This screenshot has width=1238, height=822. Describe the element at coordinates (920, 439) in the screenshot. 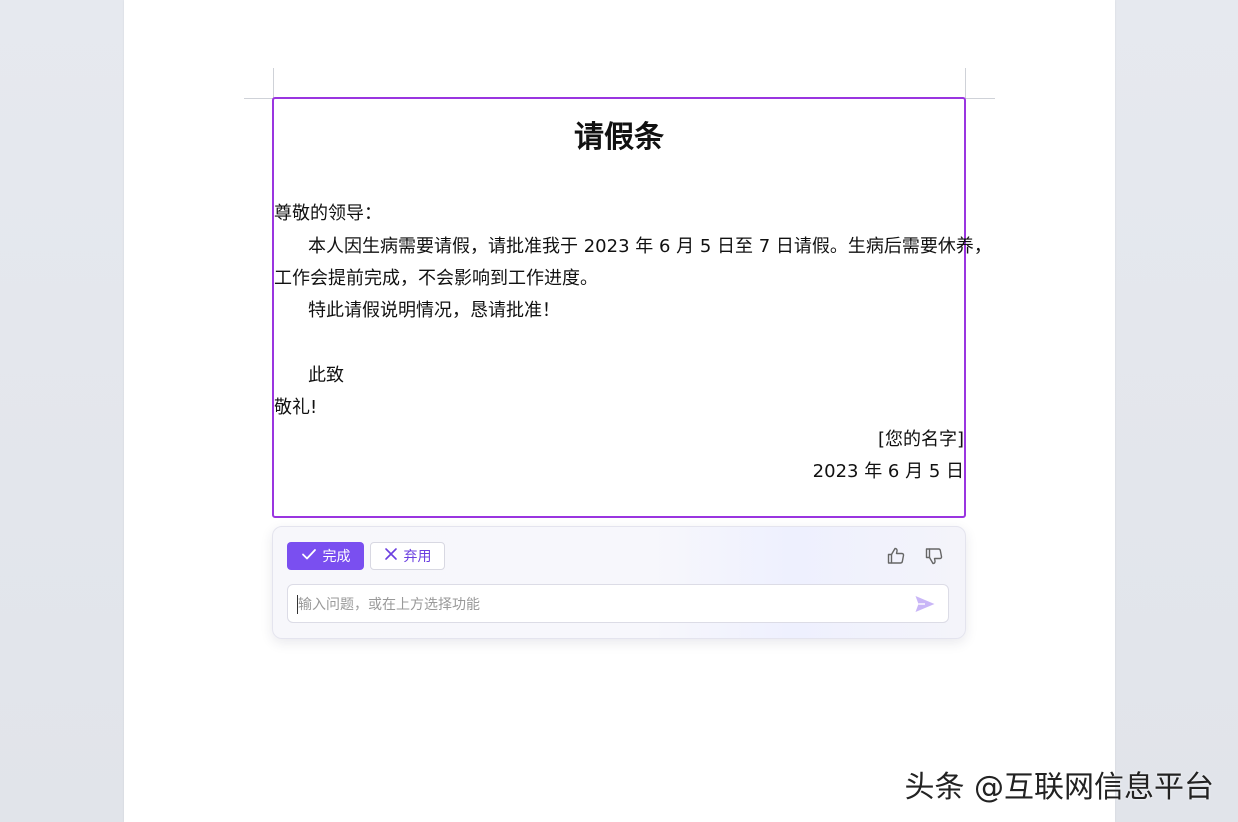

I see `signature-name: [您的名字]` at that location.